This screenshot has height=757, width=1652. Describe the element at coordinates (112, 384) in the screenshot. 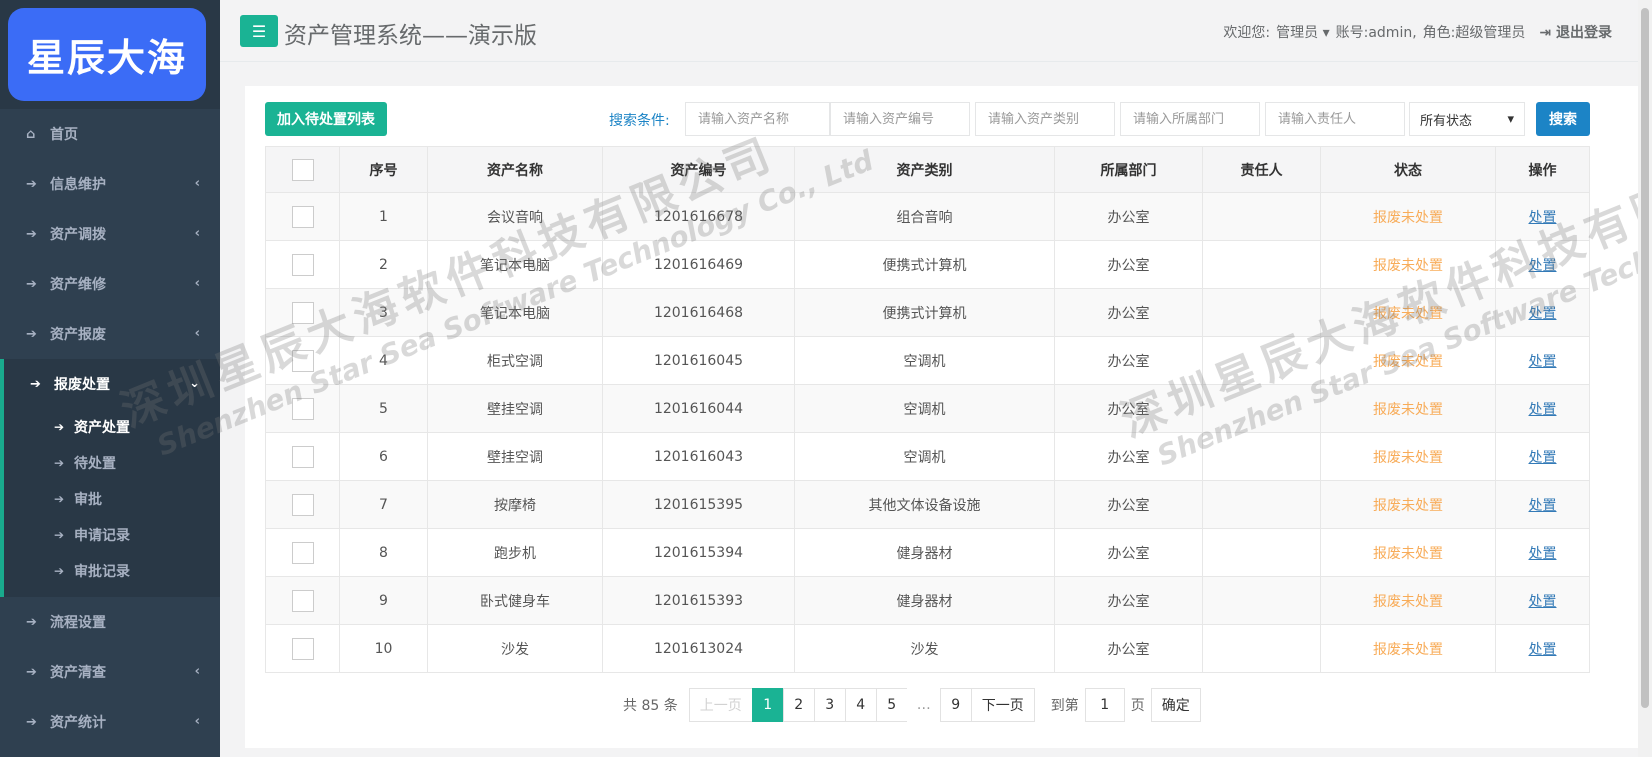

I see `sidebar-item-scrap-disposal: ➔ 报废处置 ⌄` at that location.